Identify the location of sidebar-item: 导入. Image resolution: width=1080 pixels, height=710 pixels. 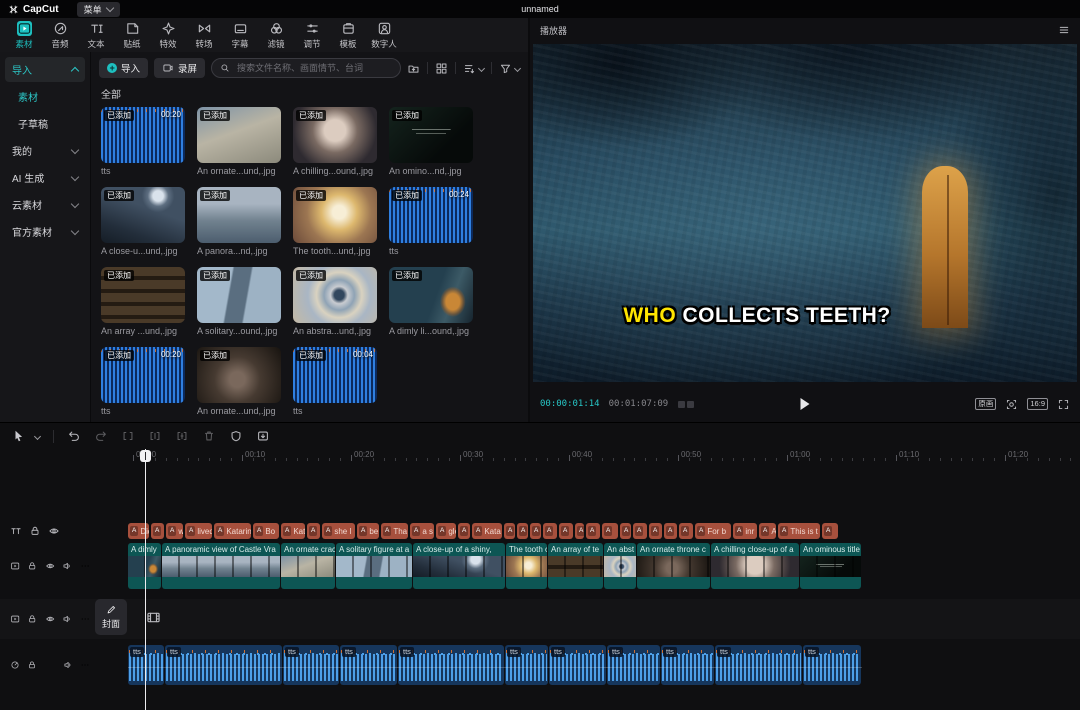
(45, 69).